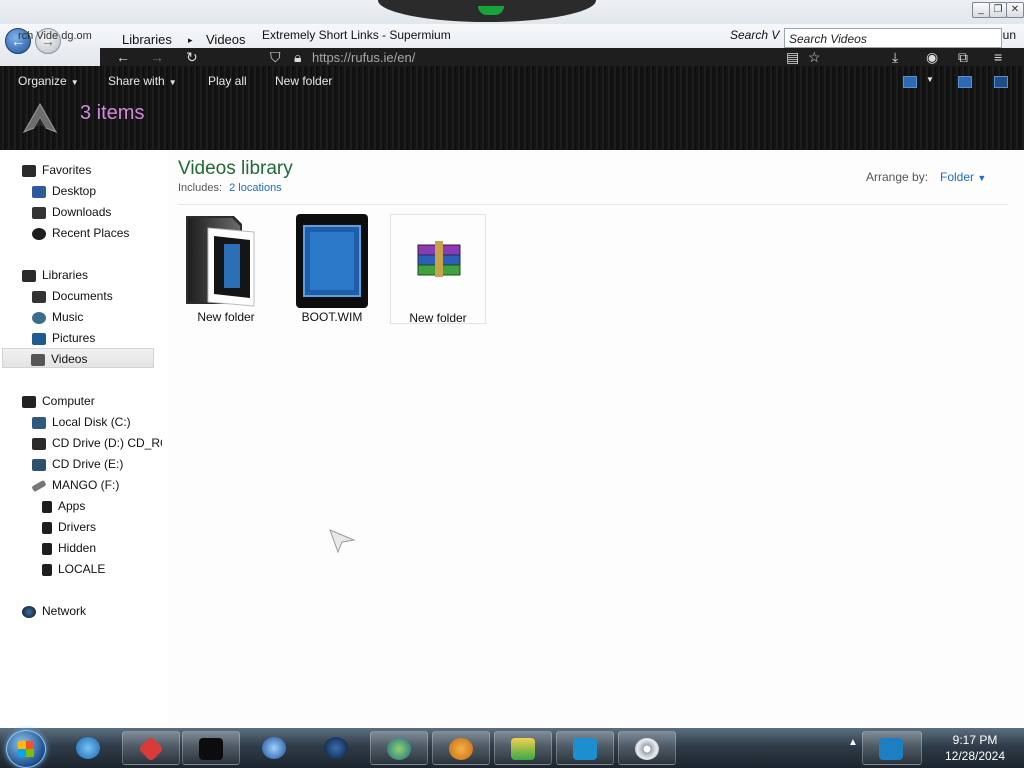 Image resolution: width=1024 pixels, height=768 pixels. What do you see at coordinates (39, 485) in the screenshot?
I see `usb-drive-icon` at bounding box center [39, 485].